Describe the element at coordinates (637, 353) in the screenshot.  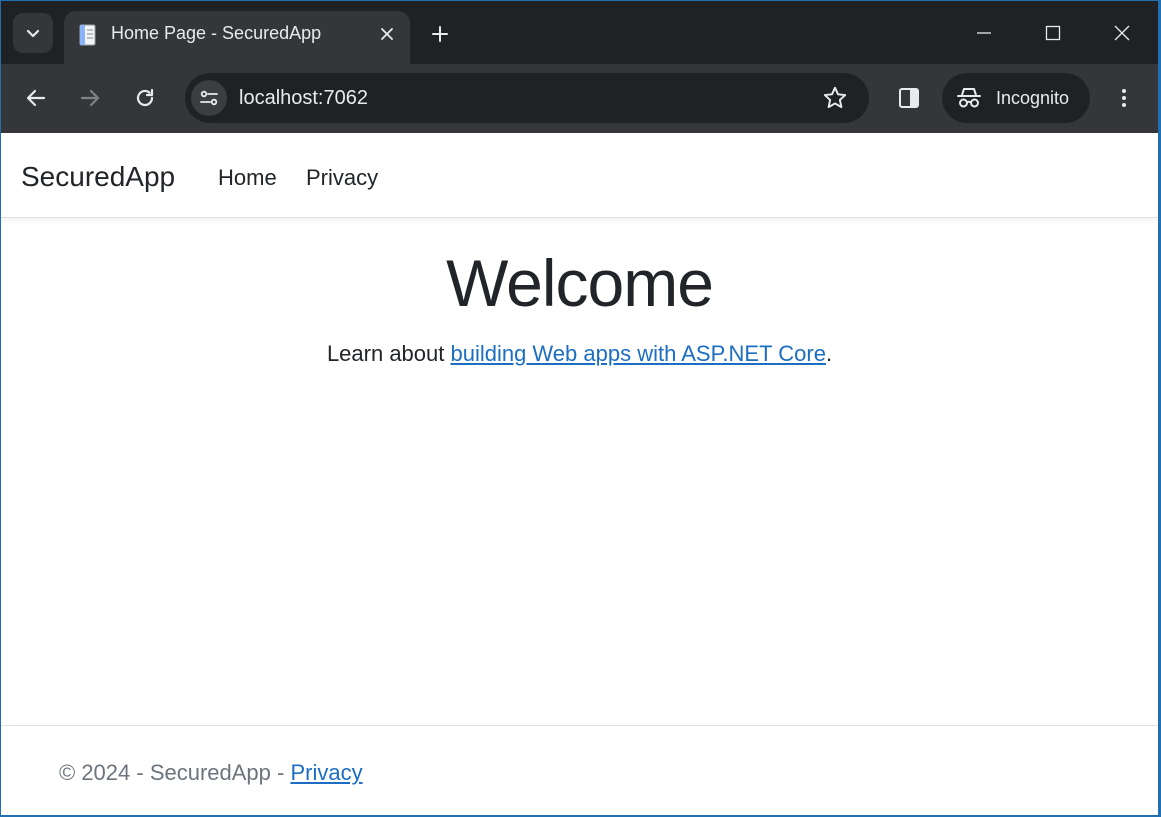
I see `aspnet-docs-link: building Web apps with ASP.NET Core` at that location.